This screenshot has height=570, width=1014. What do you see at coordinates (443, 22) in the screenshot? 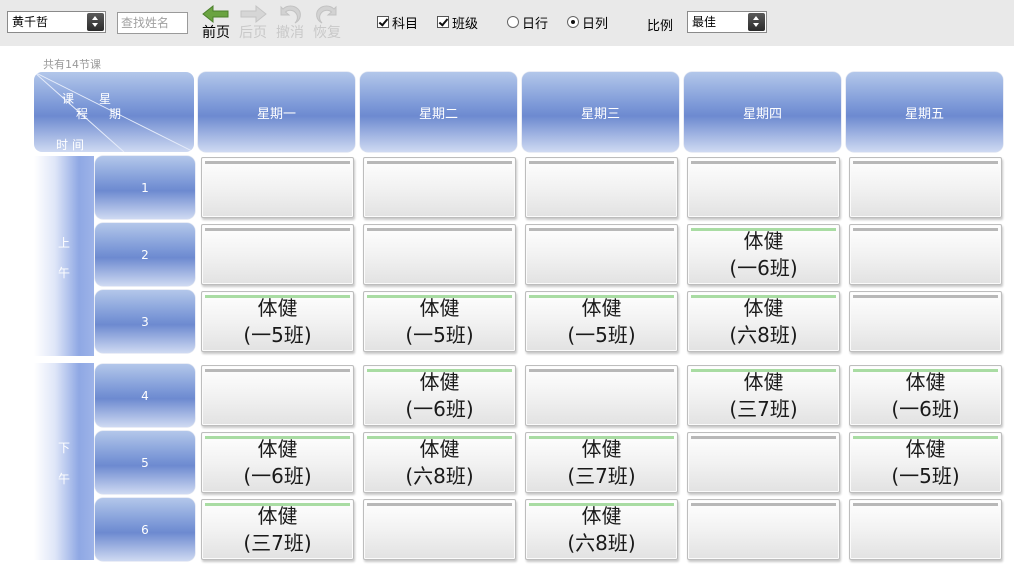
I see `class-checkbox-box` at bounding box center [443, 22].